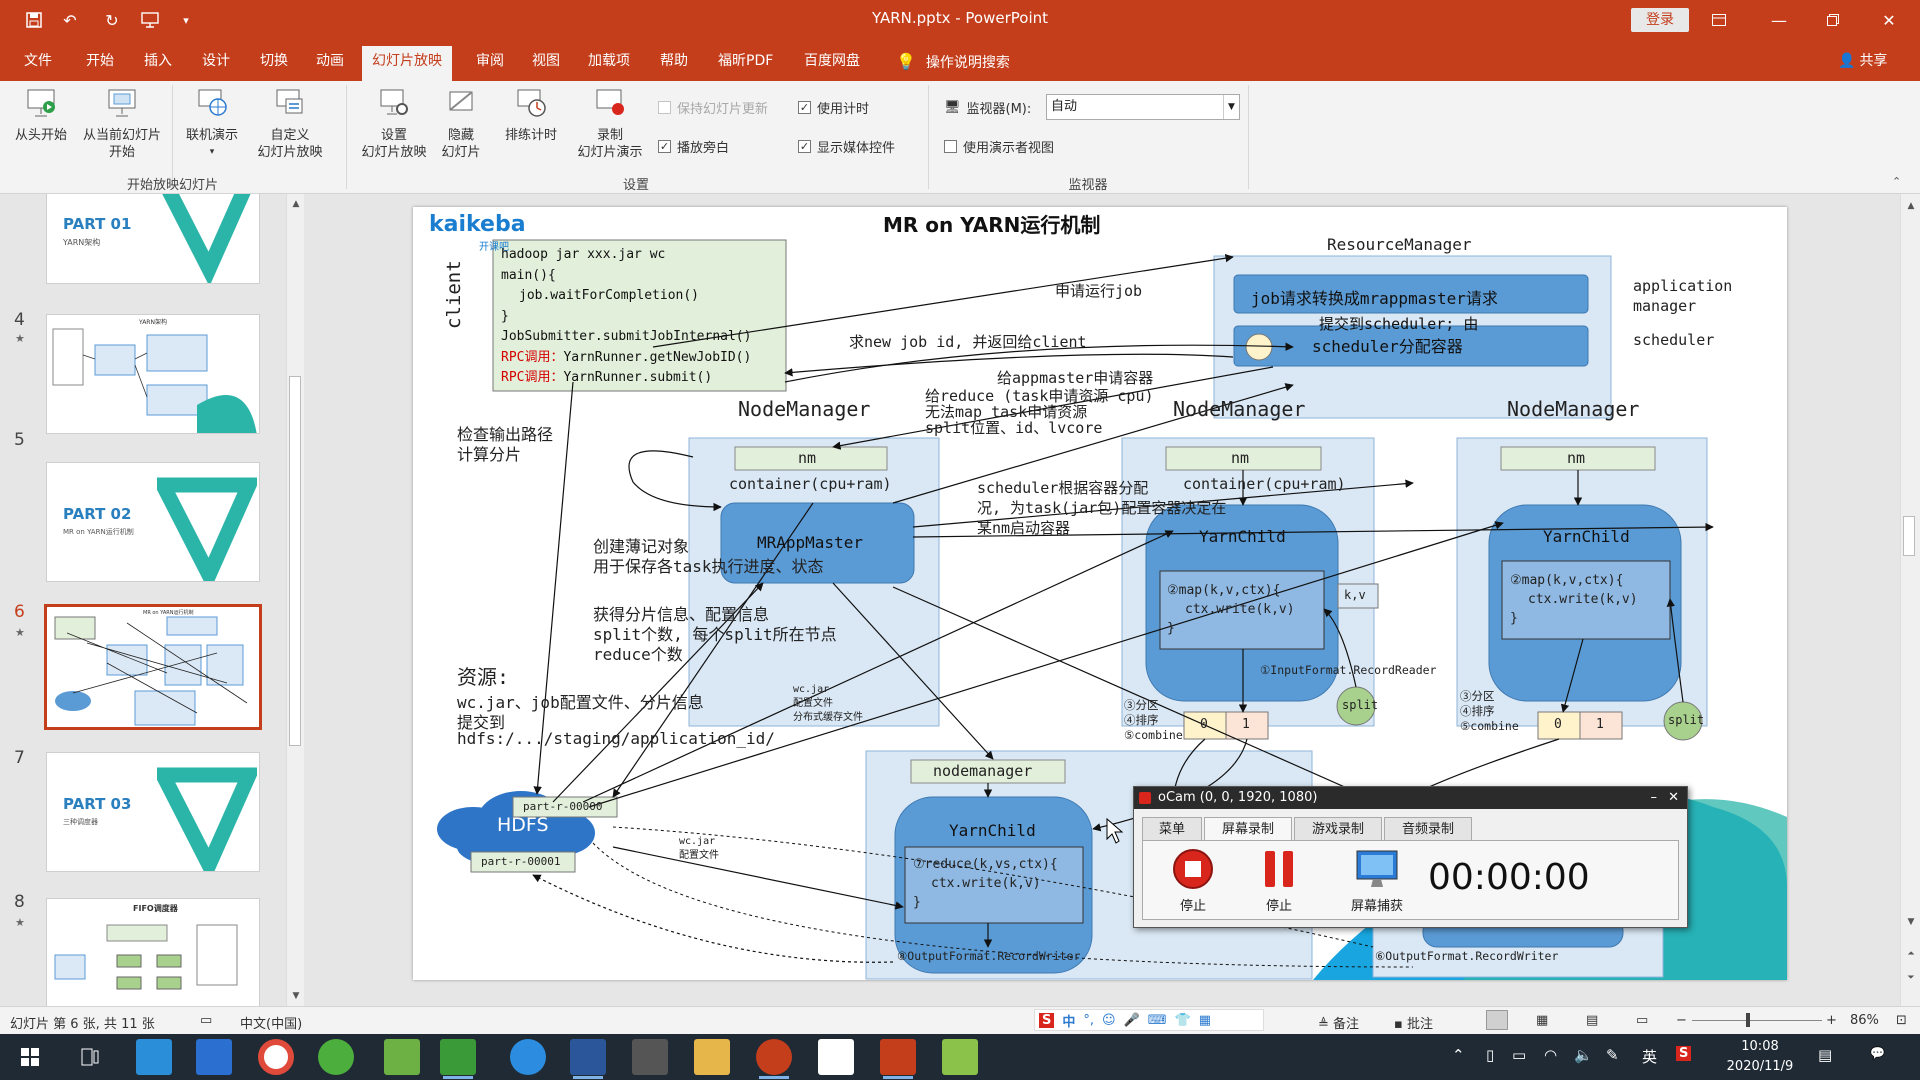 This screenshot has height=1080, width=1920. What do you see at coordinates (1377, 880) in the screenshot?
I see `ocam-screen-capture-button: 屏幕捕获` at bounding box center [1377, 880].